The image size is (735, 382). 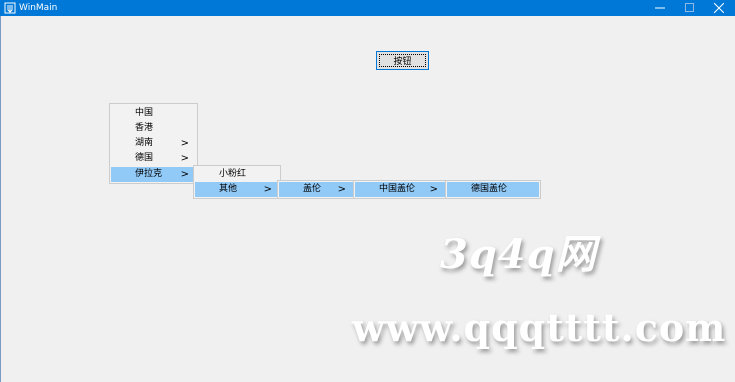 I want to click on submenu-other: 盖伦 >, so click(x=316, y=189).